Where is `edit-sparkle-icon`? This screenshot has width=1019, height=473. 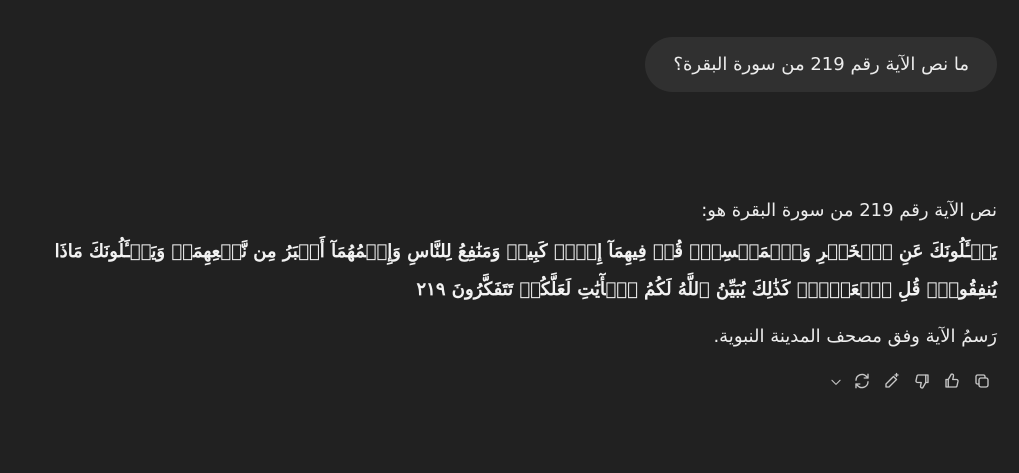 edit-sparkle-icon is located at coordinates (892, 383).